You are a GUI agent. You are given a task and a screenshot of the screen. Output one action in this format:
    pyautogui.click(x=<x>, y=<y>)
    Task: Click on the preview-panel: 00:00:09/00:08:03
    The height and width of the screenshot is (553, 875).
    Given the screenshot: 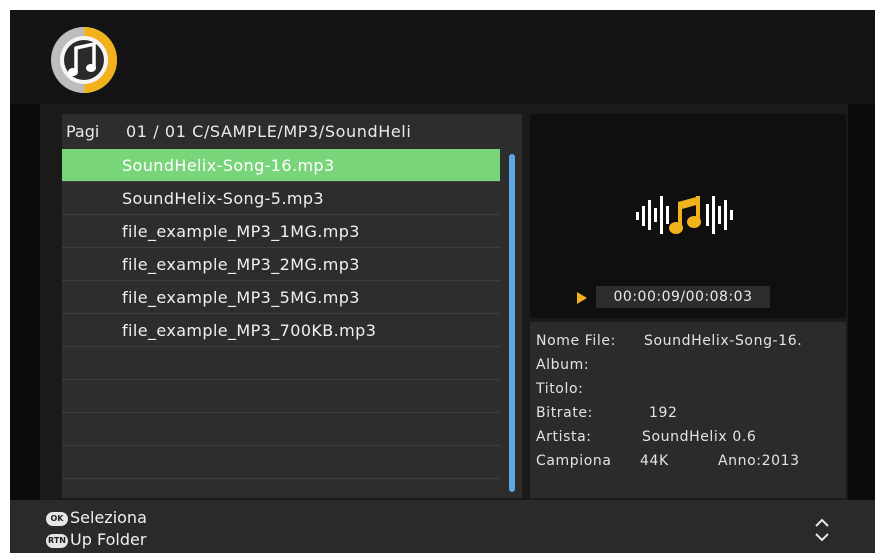 What is the action you would take?
    pyautogui.click(x=688, y=216)
    